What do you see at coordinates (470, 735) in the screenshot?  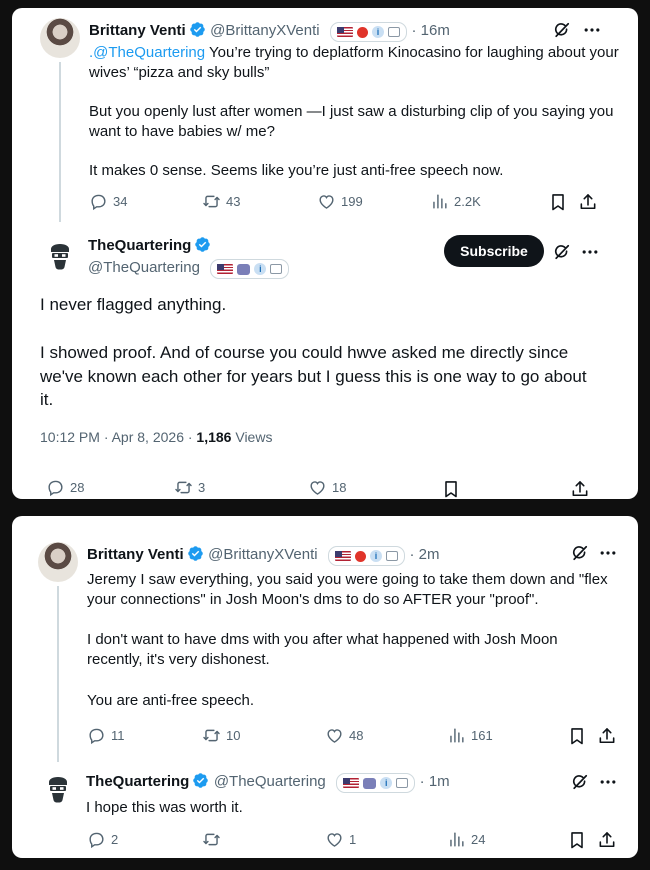 I see `views-button: 161` at bounding box center [470, 735].